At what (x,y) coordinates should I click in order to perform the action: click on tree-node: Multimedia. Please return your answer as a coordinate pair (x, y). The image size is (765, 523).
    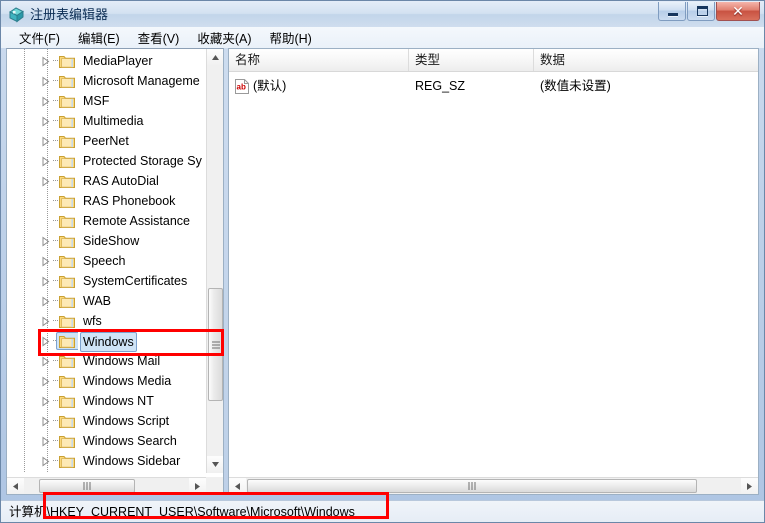
    Looking at the image, I should click on (106, 121).